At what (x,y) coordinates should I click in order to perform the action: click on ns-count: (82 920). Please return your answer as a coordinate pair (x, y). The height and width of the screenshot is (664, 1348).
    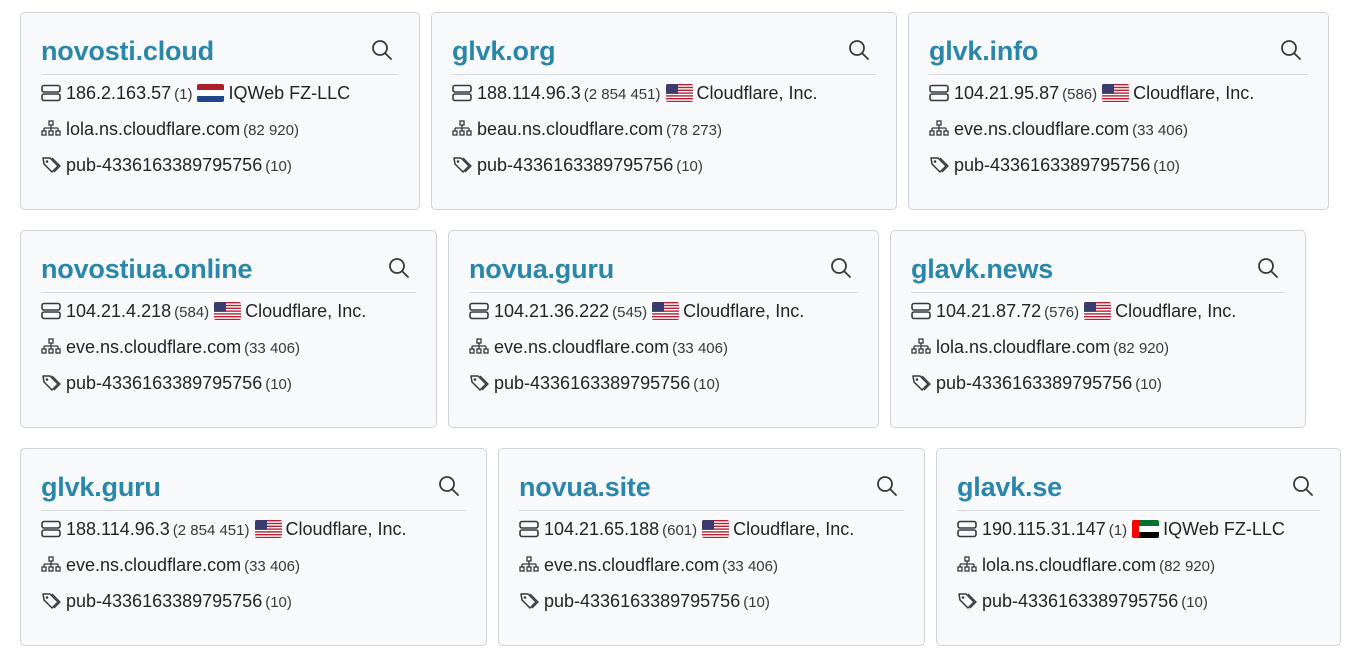
    Looking at the image, I should click on (1187, 566).